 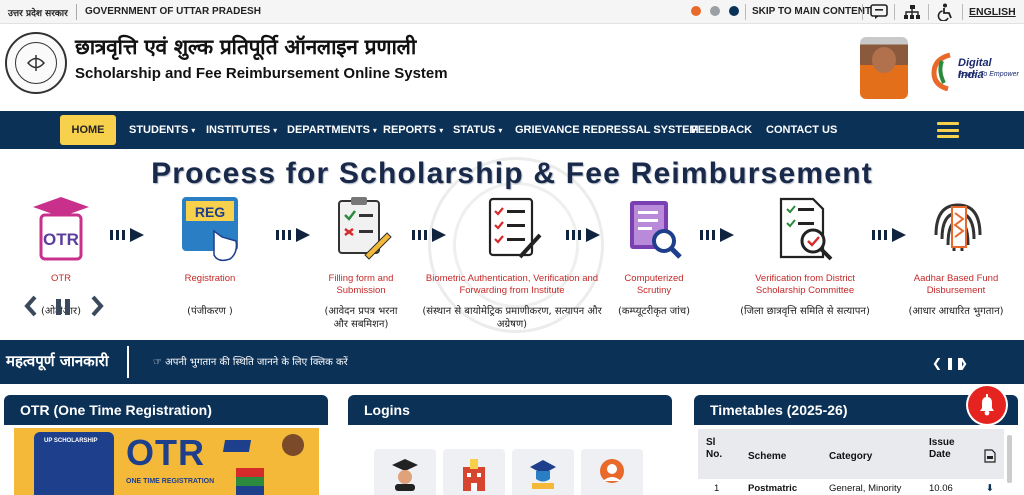 I want to click on language-toggle: ENGLISH, so click(x=992, y=12).